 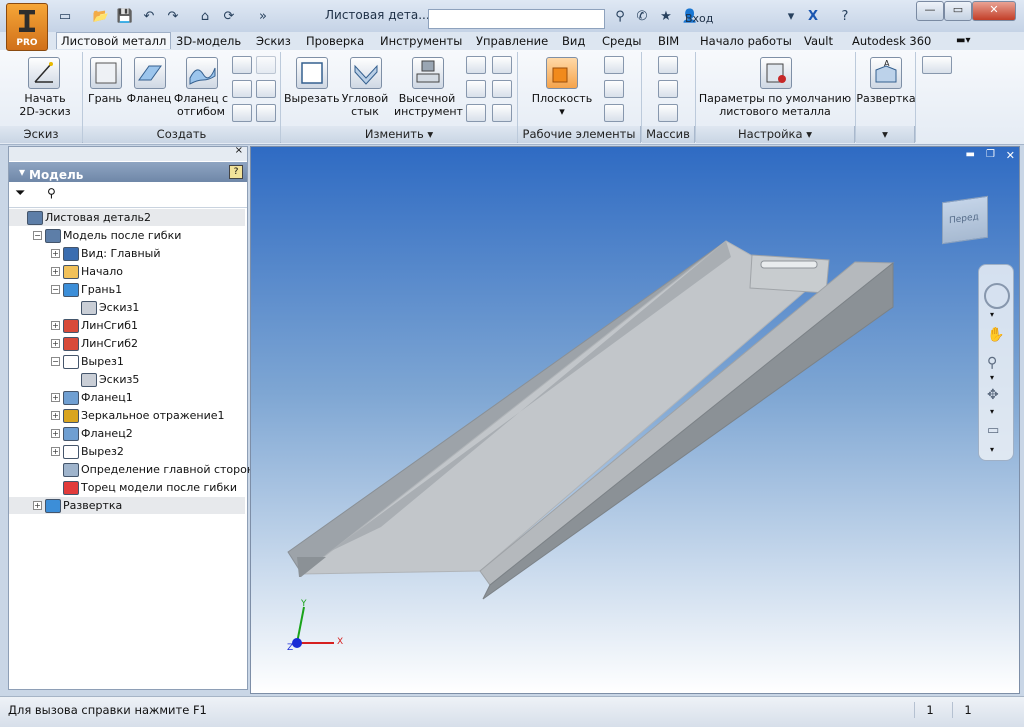 I want to click on tree-item: − Грань1, so click(x=127, y=289).